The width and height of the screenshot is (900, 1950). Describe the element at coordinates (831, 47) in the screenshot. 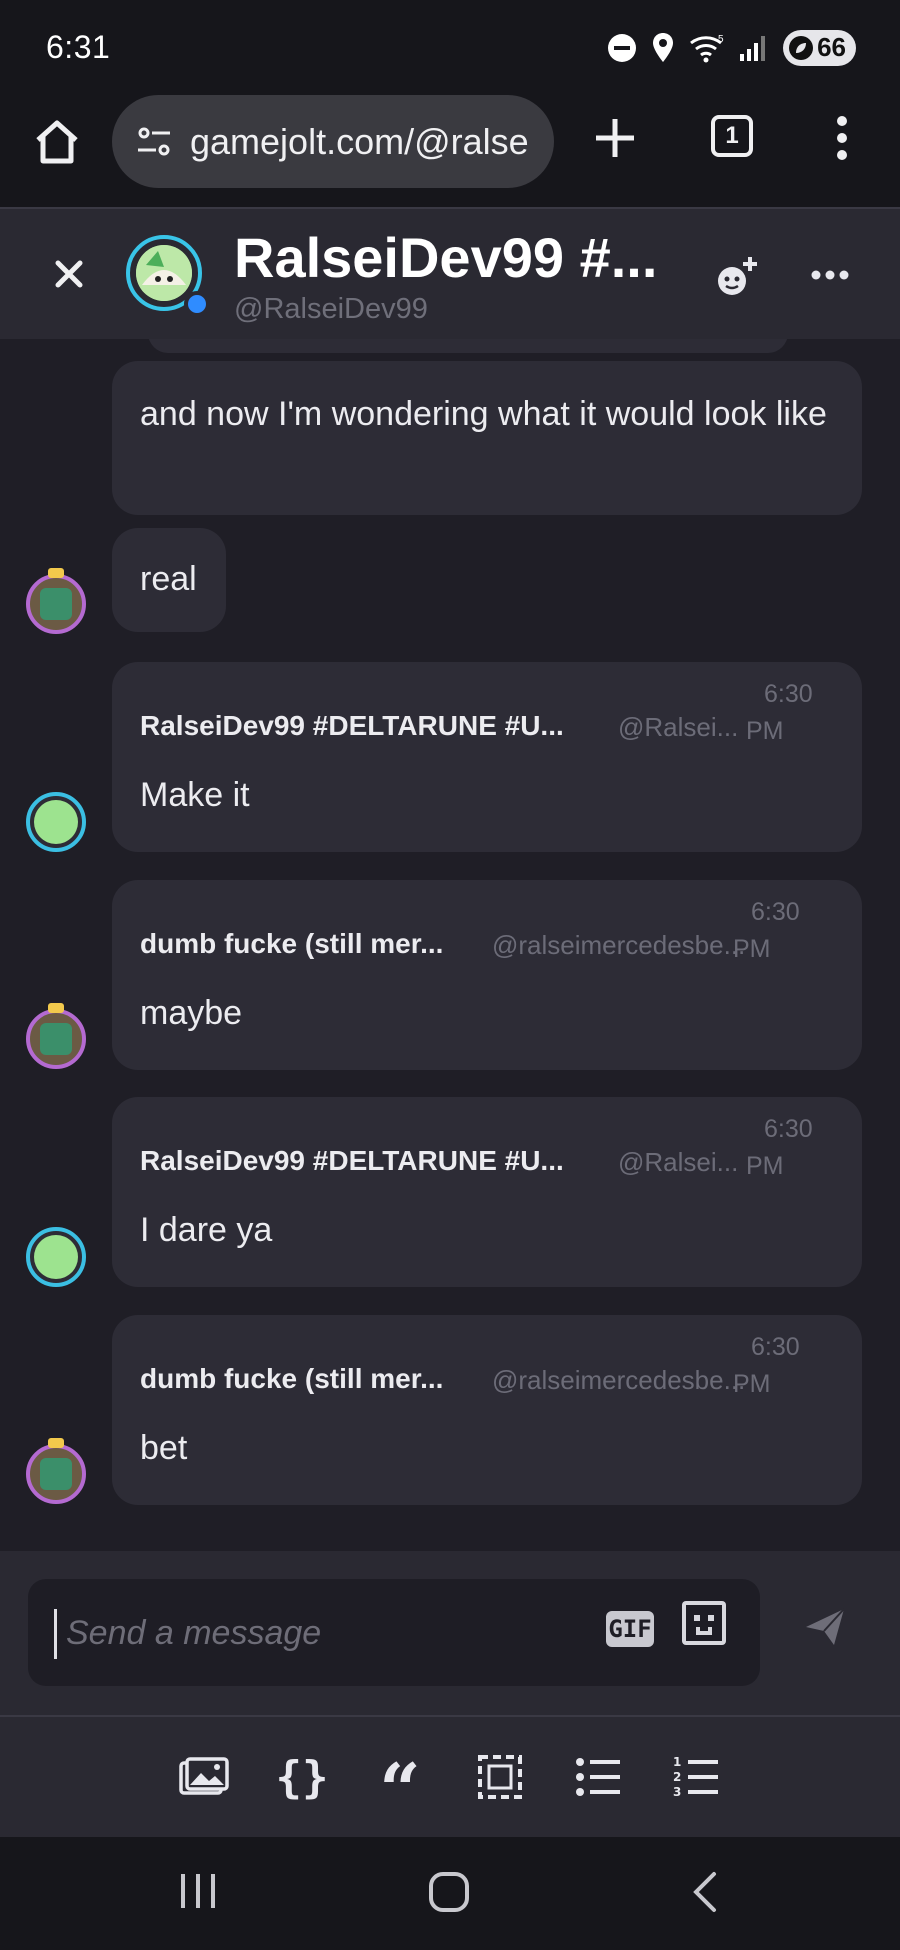

I see `battery-level: 66` at that location.